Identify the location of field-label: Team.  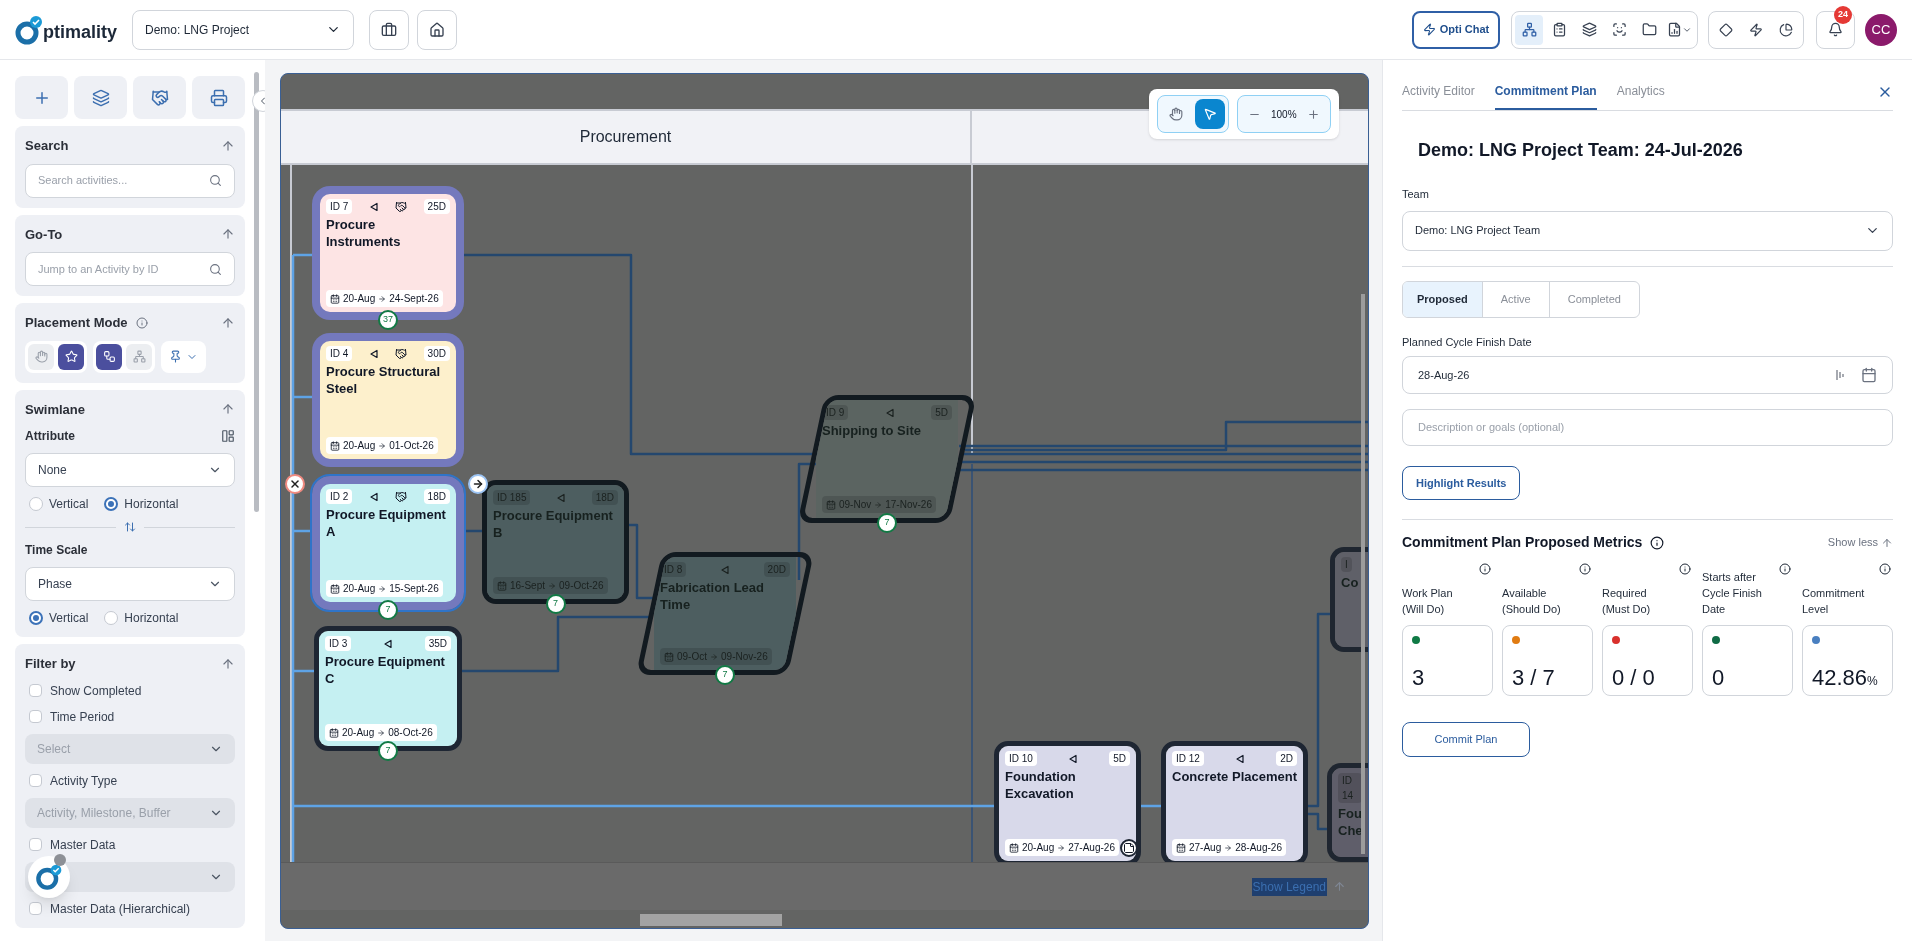
(1416, 194).